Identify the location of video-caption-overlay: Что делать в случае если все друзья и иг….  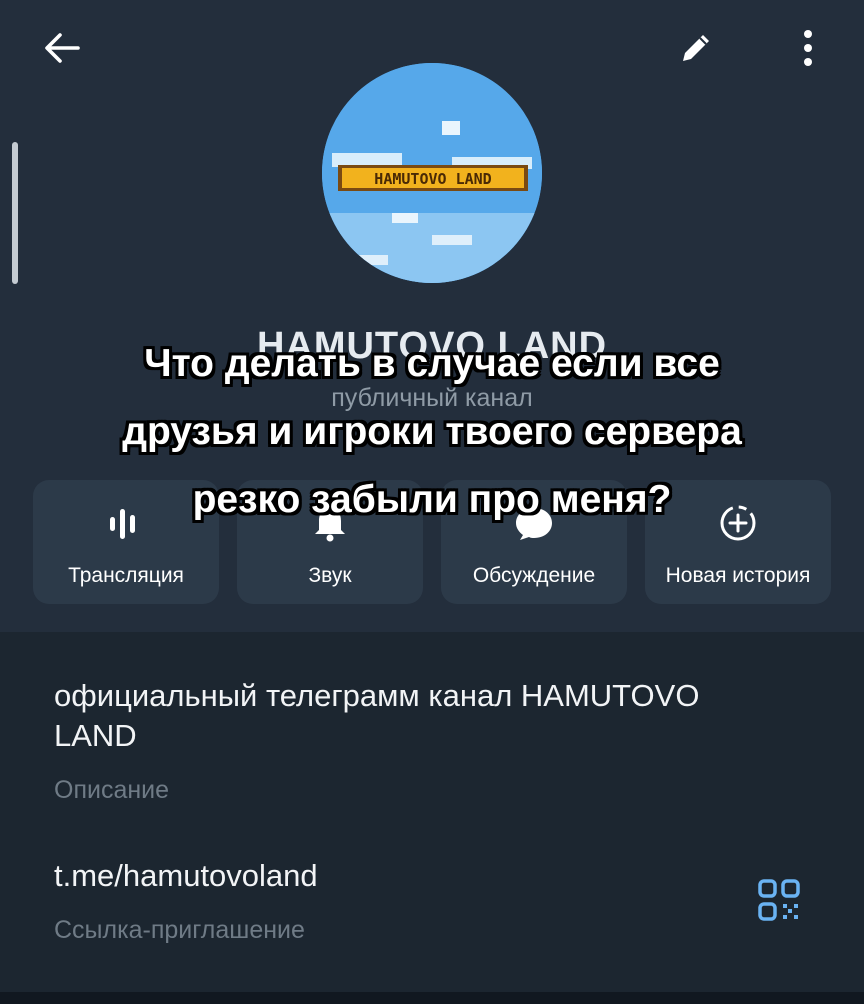
(432, 431).